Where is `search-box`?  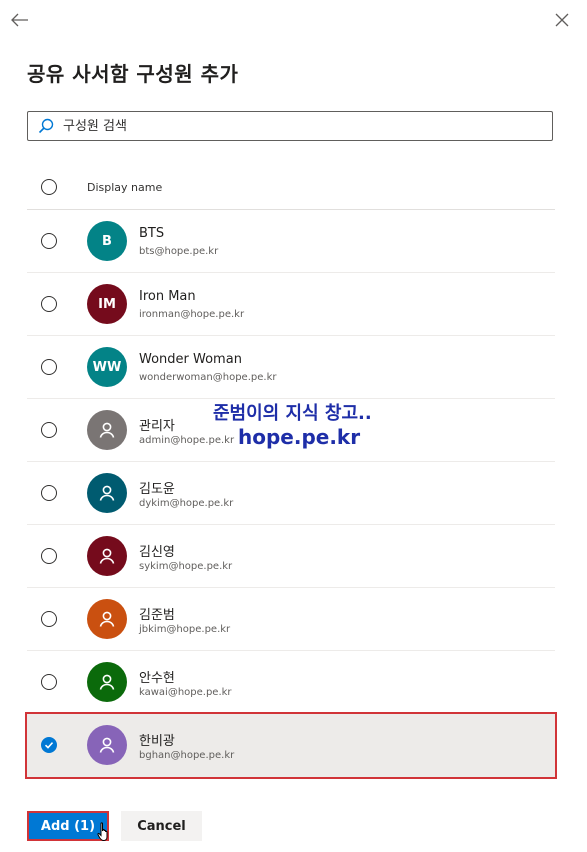
search-box is located at coordinates (290, 126).